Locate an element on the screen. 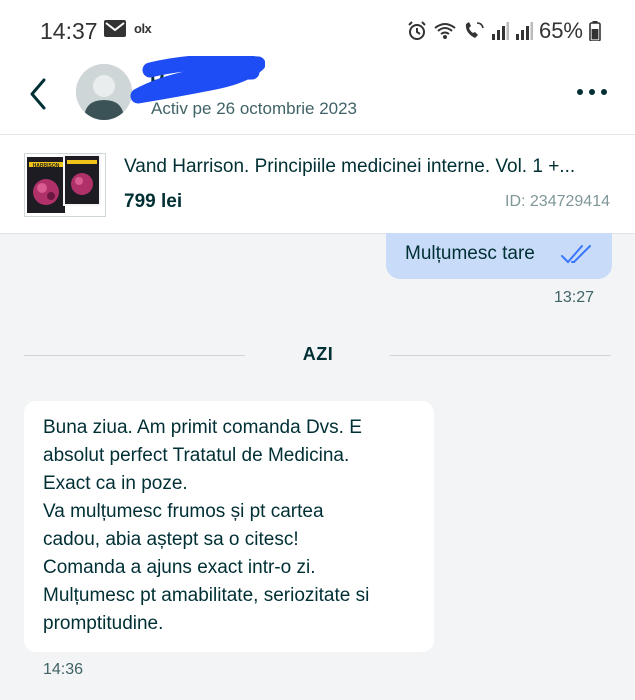 The height and width of the screenshot is (700, 635). status-time: 14:37 is located at coordinates (69, 31).